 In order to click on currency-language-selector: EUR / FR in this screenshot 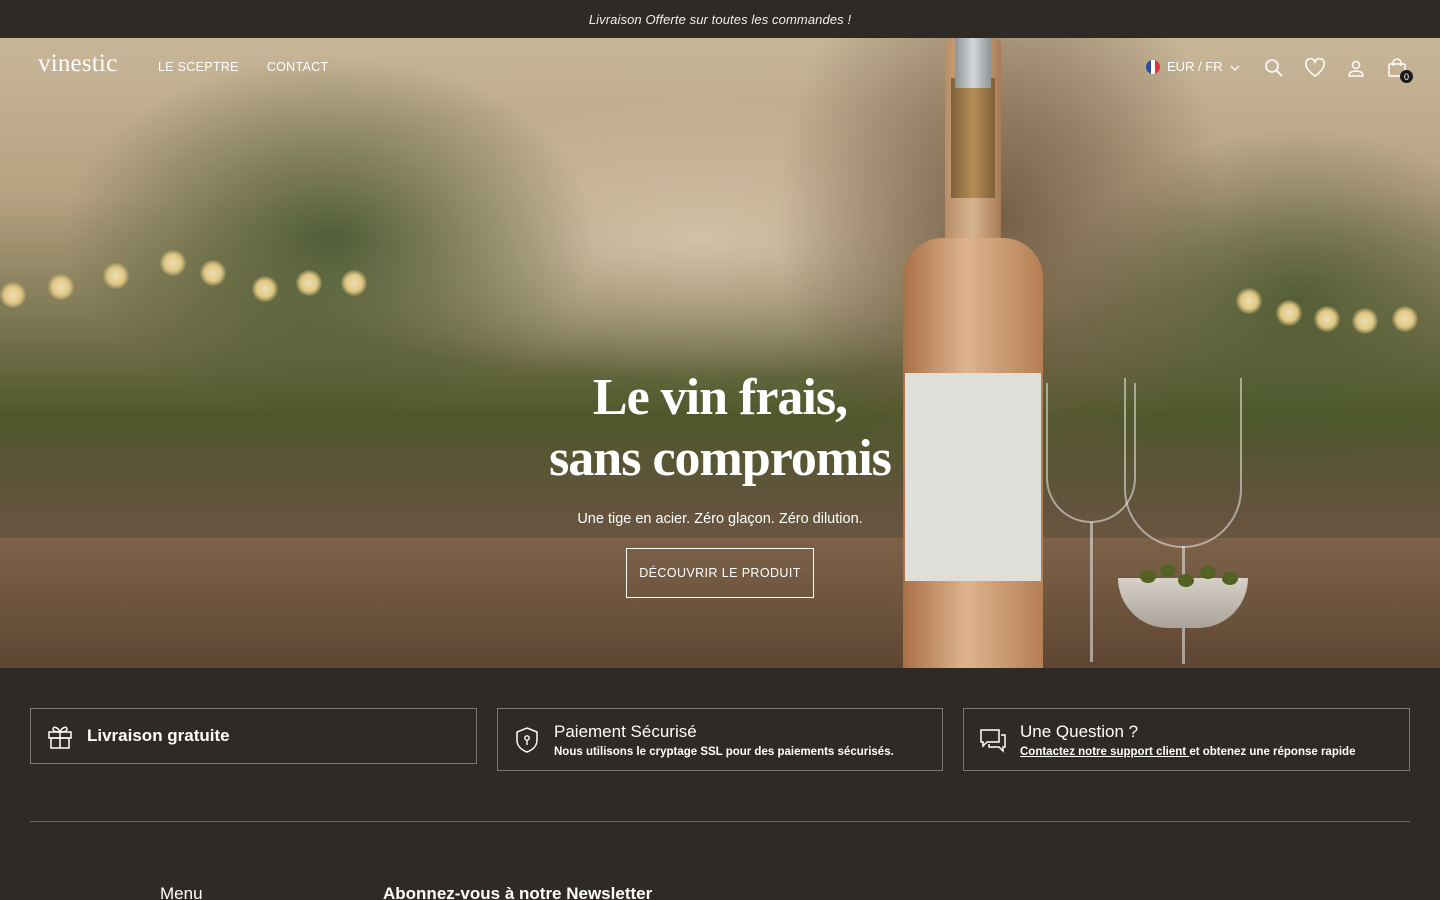, I will do `click(1193, 66)`.